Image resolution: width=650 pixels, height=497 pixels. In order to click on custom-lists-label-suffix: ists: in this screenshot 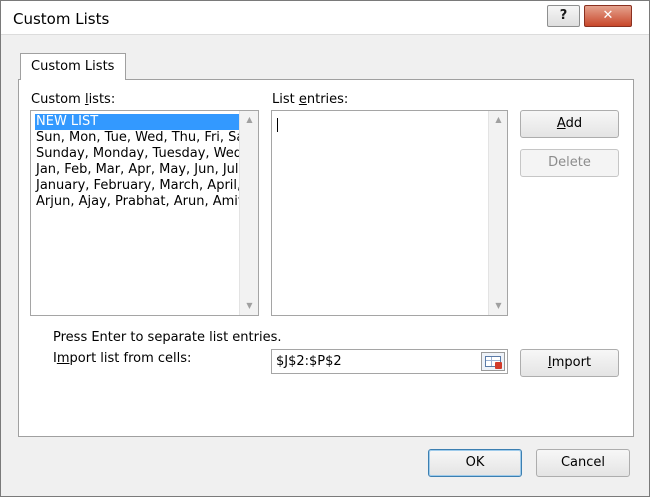, I will do `click(102, 99)`.